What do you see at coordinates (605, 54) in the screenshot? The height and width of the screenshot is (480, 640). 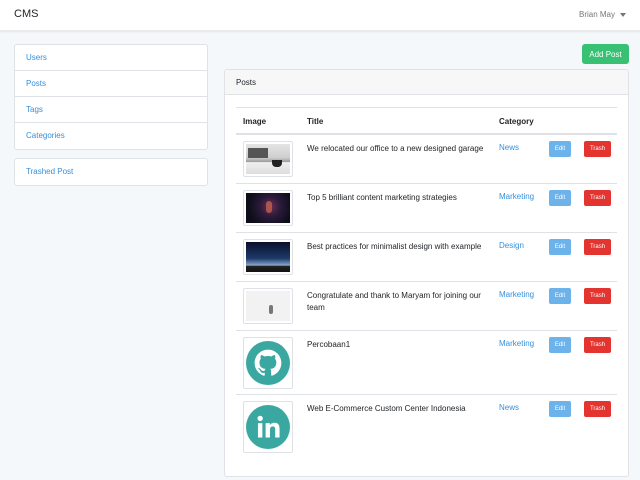 I see `add-post-button: Add Post` at bounding box center [605, 54].